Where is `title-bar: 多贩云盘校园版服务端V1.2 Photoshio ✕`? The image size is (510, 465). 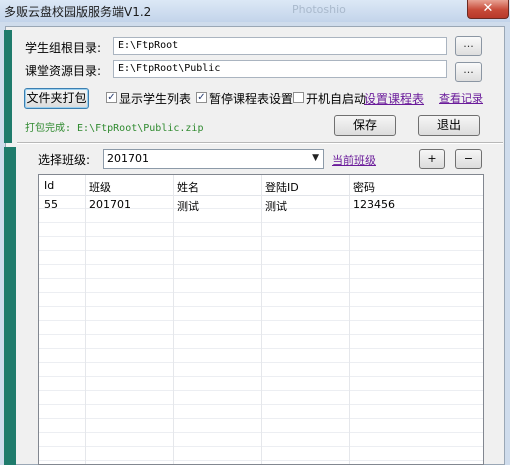
title-bar: 多贩云盘校园版服务端V1.2 Photoshio ✕ is located at coordinates (255, 11).